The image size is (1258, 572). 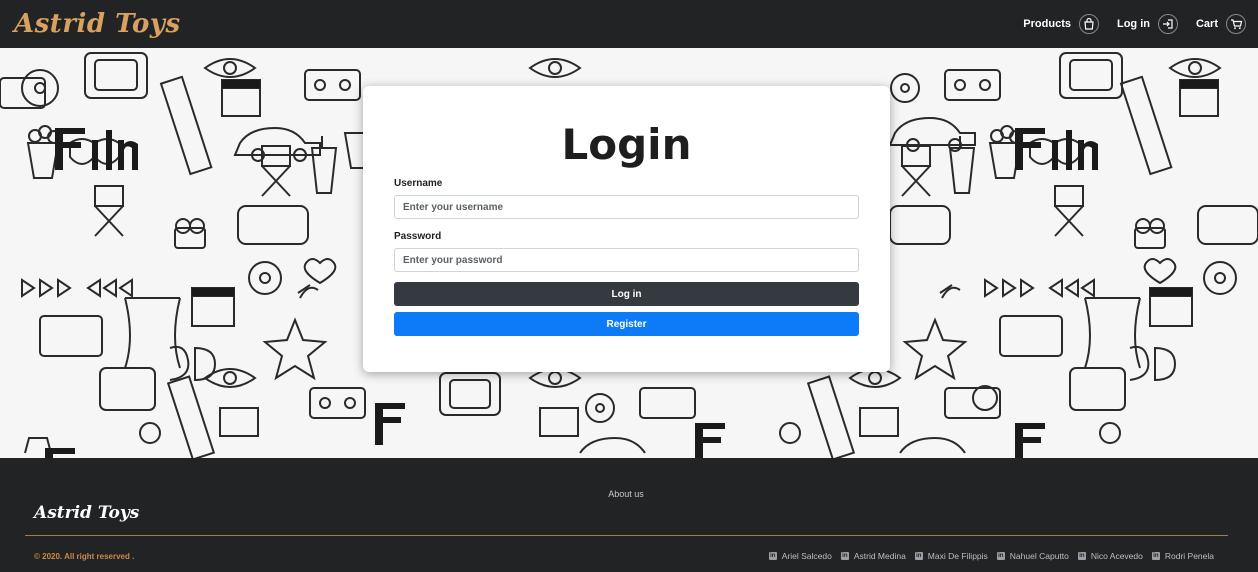 I want to click on team-member-name: Nahuel Caputto, so click(x=1039, y=556).